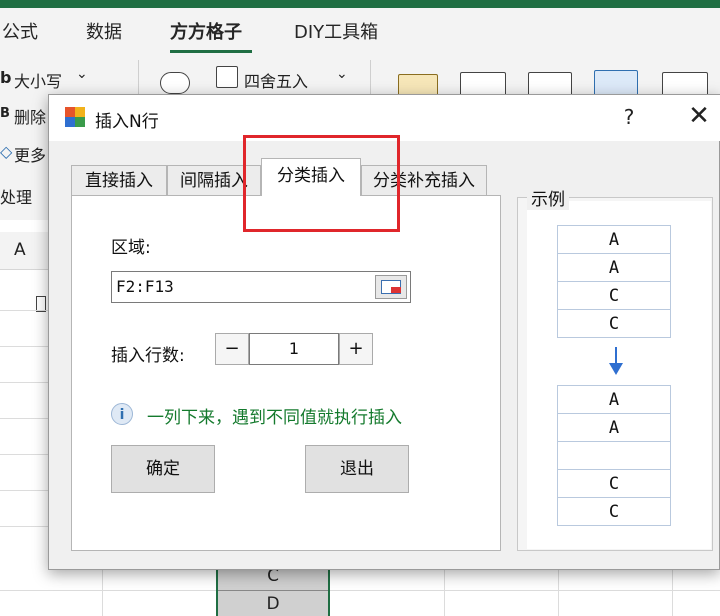 This screenshot has width=720, height=616. I want to click on app-icon, so click(75, 117).